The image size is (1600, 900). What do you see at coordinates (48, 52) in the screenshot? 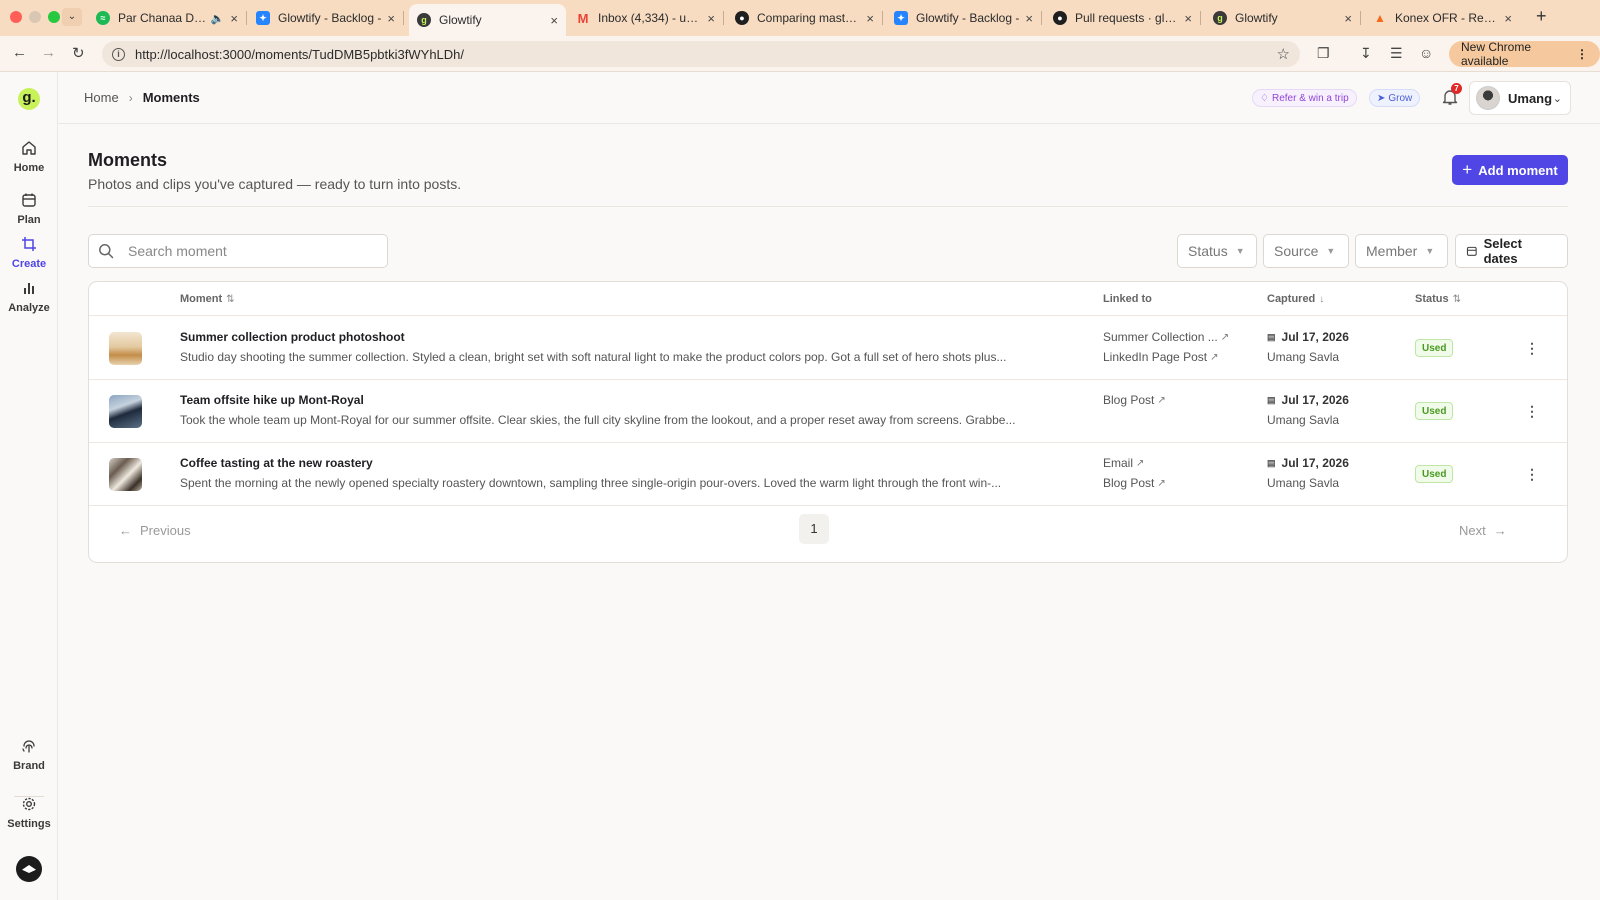
I see `forward-icon: →` at bounding box center [48, 52].